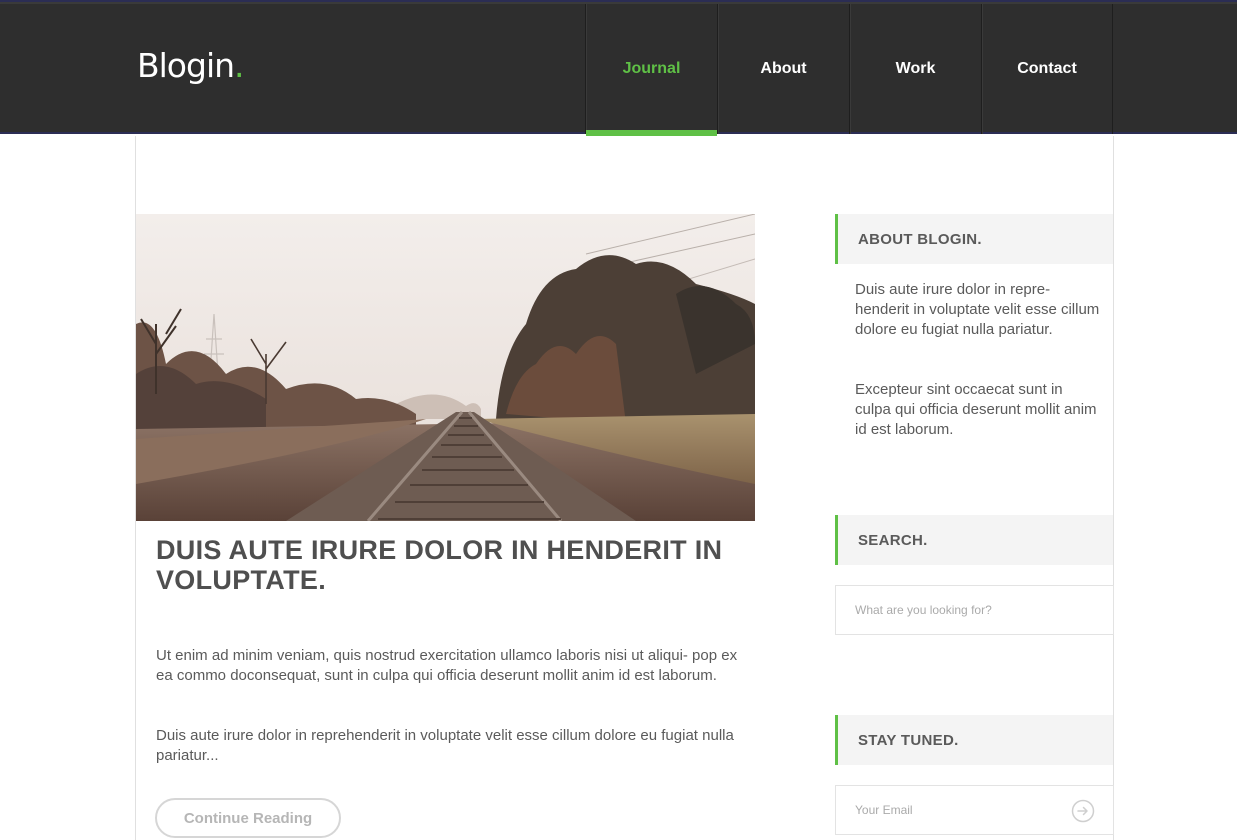  What do you see at coordinates (893, 540) in the screenshot?
I see `widget-title-text: SEARCH.` at bounding box center [893, 540].